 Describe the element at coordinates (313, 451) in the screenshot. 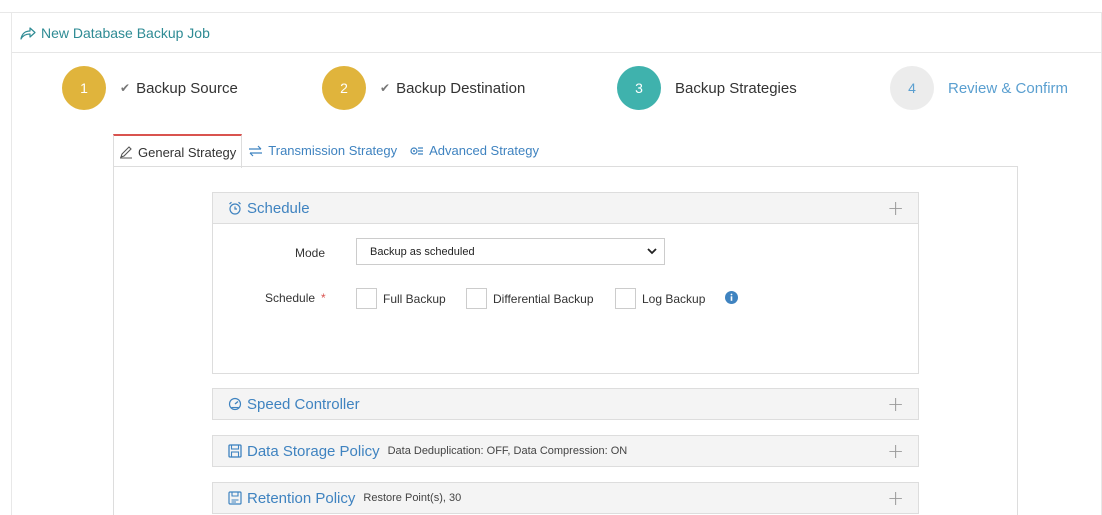

I see `panel-title: Data Storage Policy` at that location.